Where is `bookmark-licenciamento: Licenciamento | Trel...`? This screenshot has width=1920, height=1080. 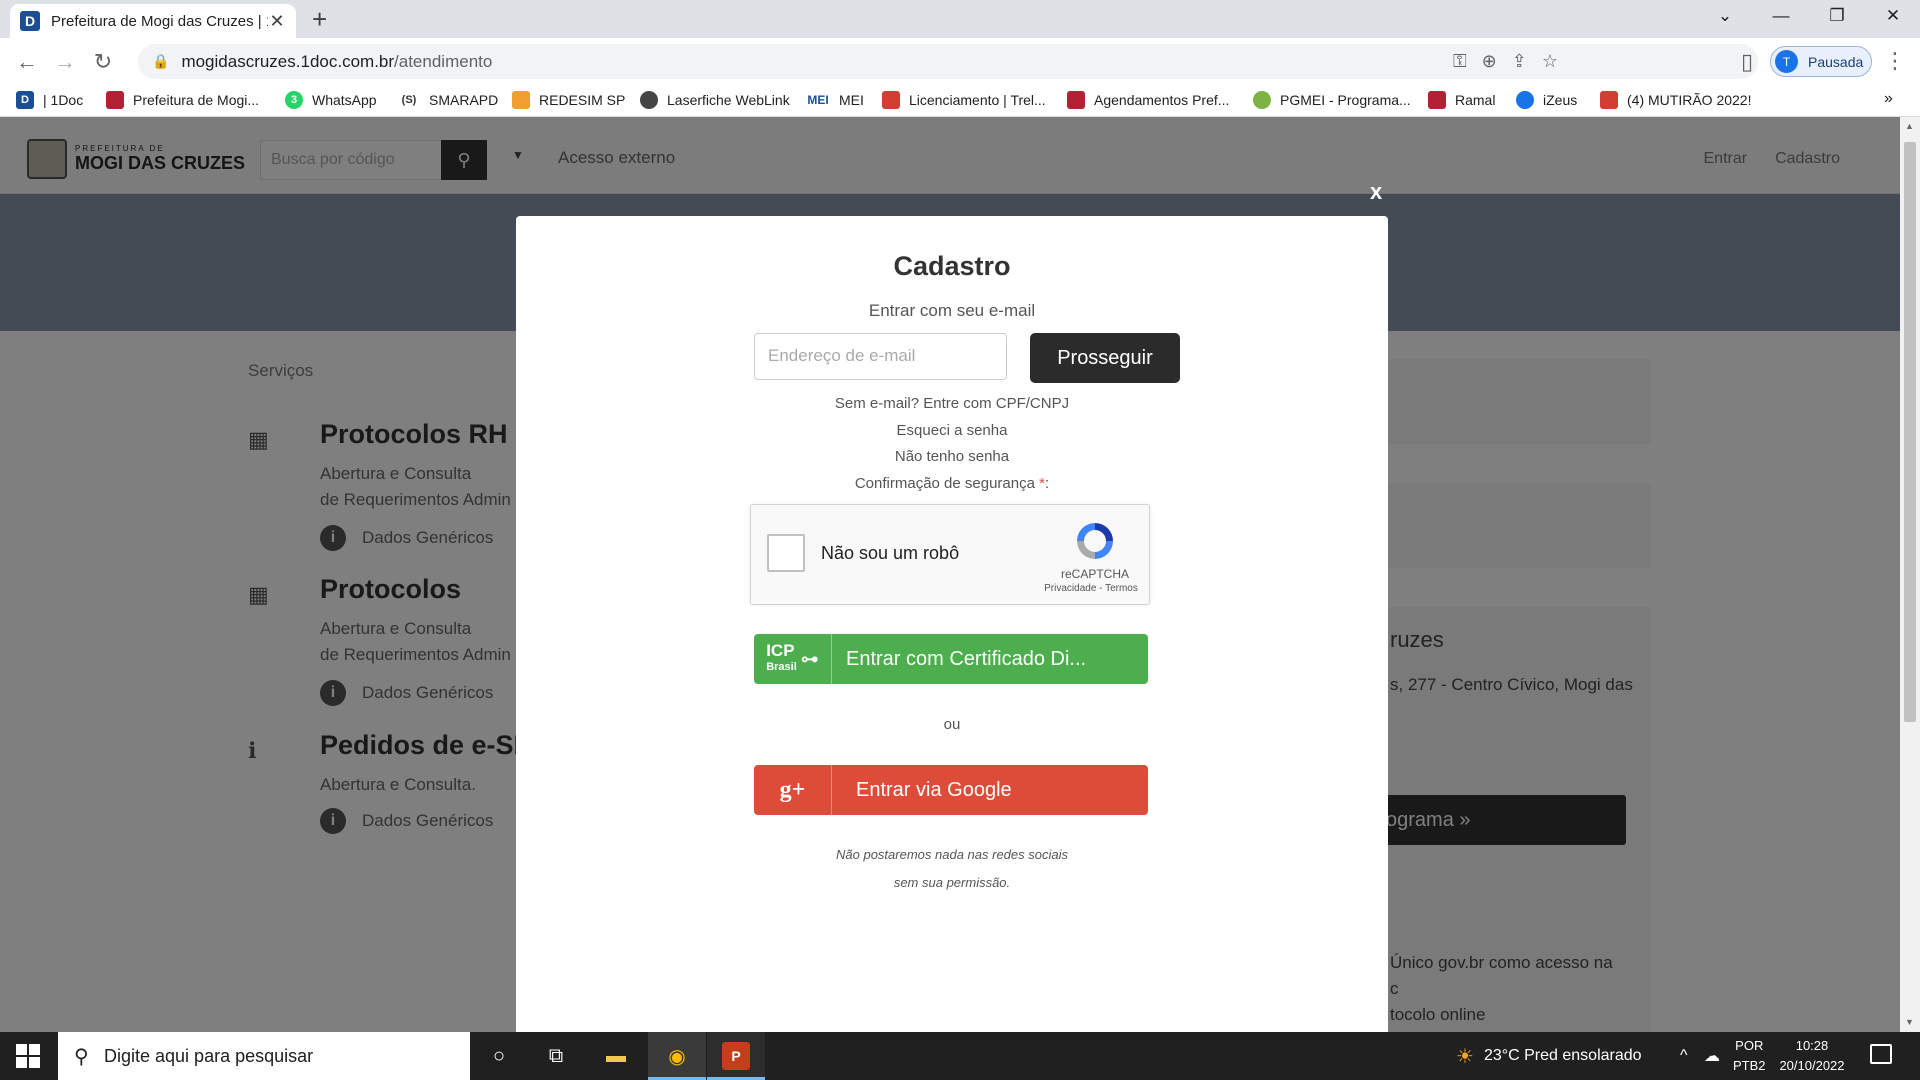
bookmark-licenciamento: Licenciamento | Trel... is located at coordinates (964, 100).